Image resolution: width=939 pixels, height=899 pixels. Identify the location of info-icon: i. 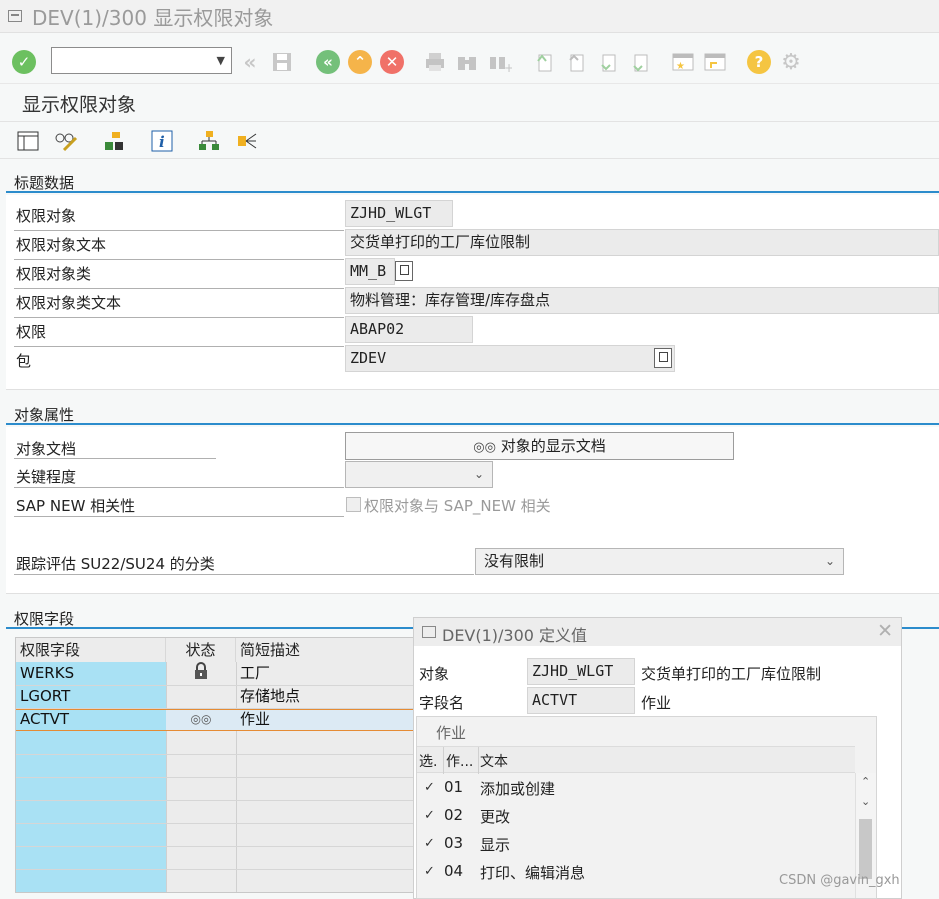
(162, 141).